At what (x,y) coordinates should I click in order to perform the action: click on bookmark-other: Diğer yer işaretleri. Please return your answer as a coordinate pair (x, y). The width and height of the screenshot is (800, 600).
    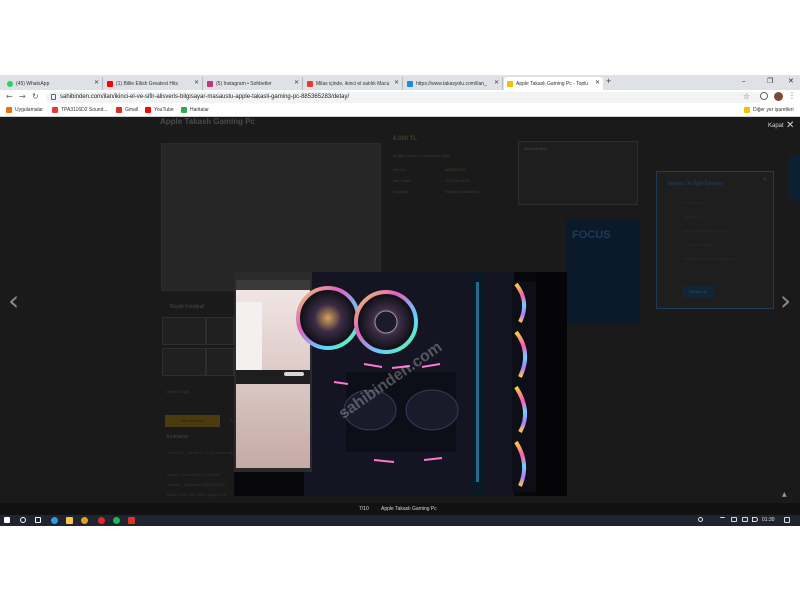
    Looking at the image, I should click on (769, 110).